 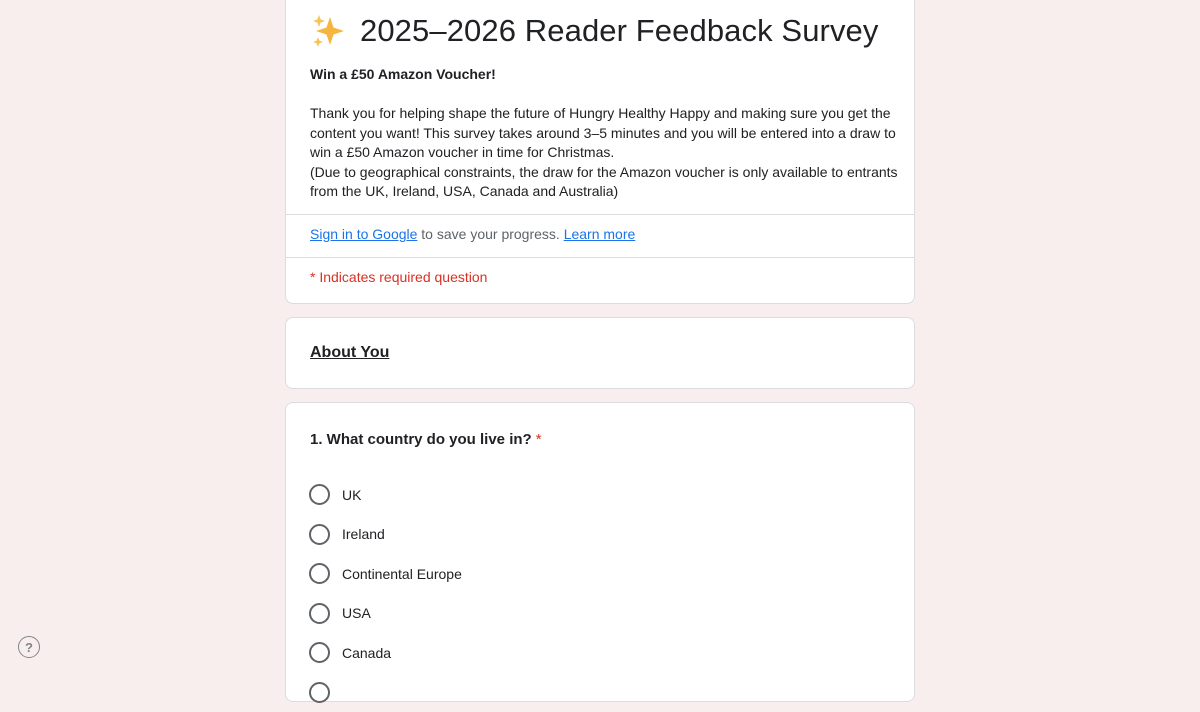 I want to click on option-label: Ireland, so click(x=363, y=534).